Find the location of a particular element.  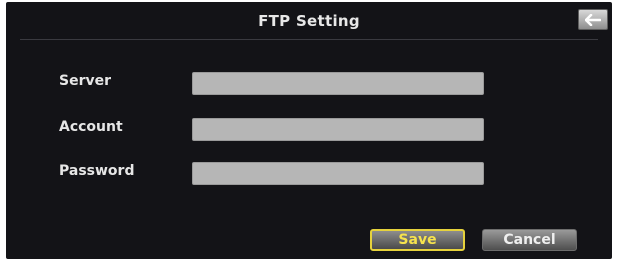

server-label: Server is located at coordinates (85, 81).